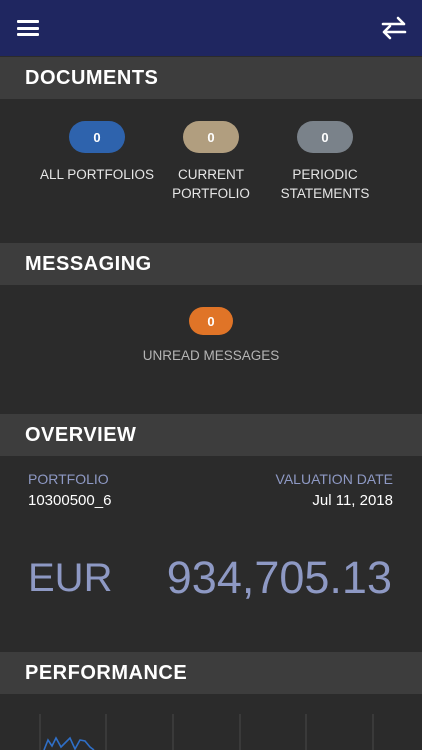 Image resolution: width=422 pixels, height=750 pixels. Describe the element at coordinates (69, 743) in the screenshot. I see `performance-line` at that location.